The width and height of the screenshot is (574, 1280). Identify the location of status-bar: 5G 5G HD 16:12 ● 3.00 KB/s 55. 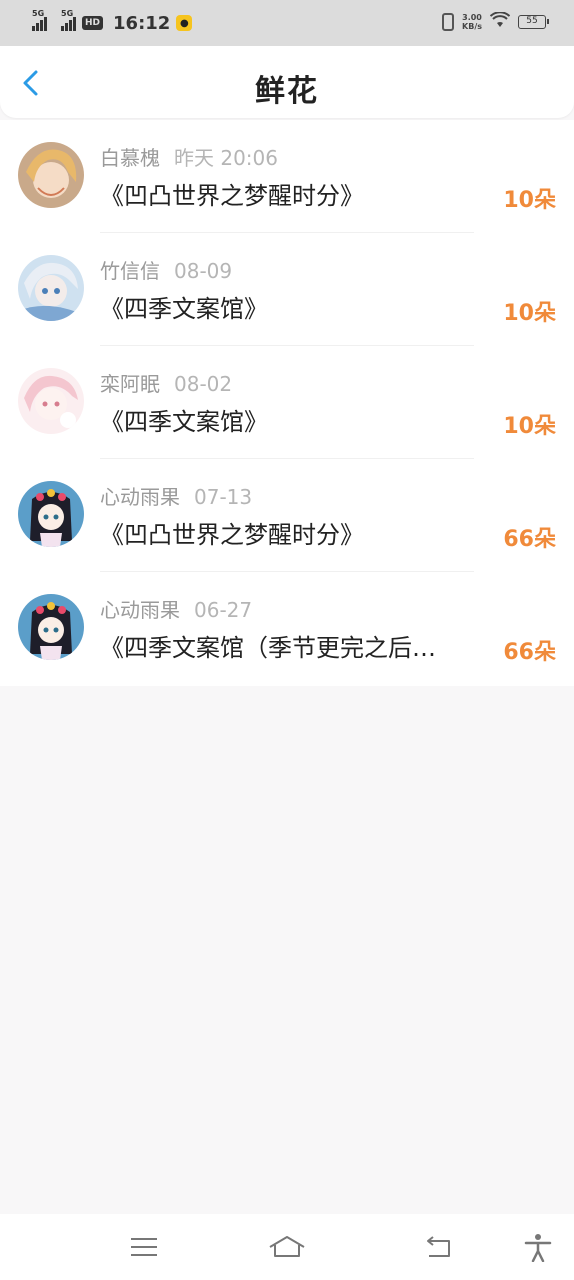
(287, 23).